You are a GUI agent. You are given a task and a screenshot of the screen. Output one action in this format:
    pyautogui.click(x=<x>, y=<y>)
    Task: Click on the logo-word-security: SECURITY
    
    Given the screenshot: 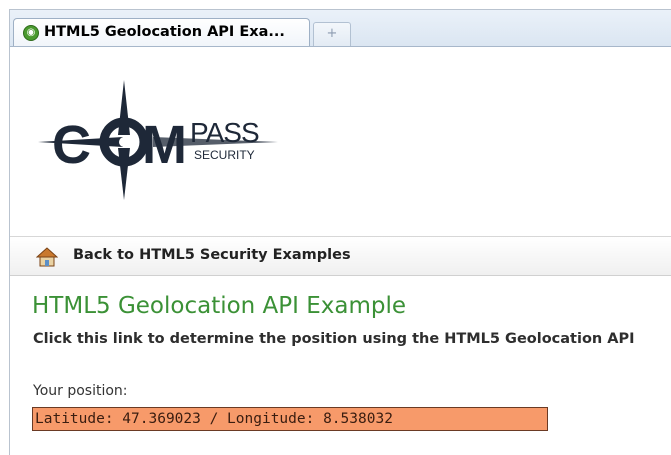 What is the action you would take?
    pyautogui.click(x=224, y=155)
    